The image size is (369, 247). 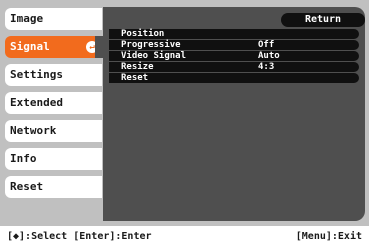 I want to click on menu-item-reset: Reset, so click(x=53, y=187).